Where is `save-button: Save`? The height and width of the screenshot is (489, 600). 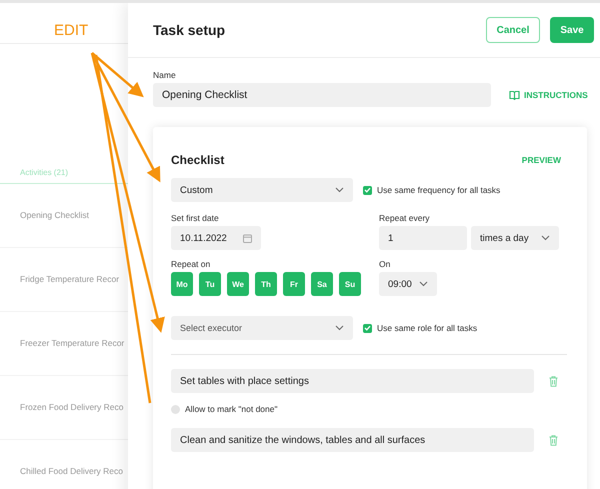 save-button: Save is located at coordinates (572, 30).